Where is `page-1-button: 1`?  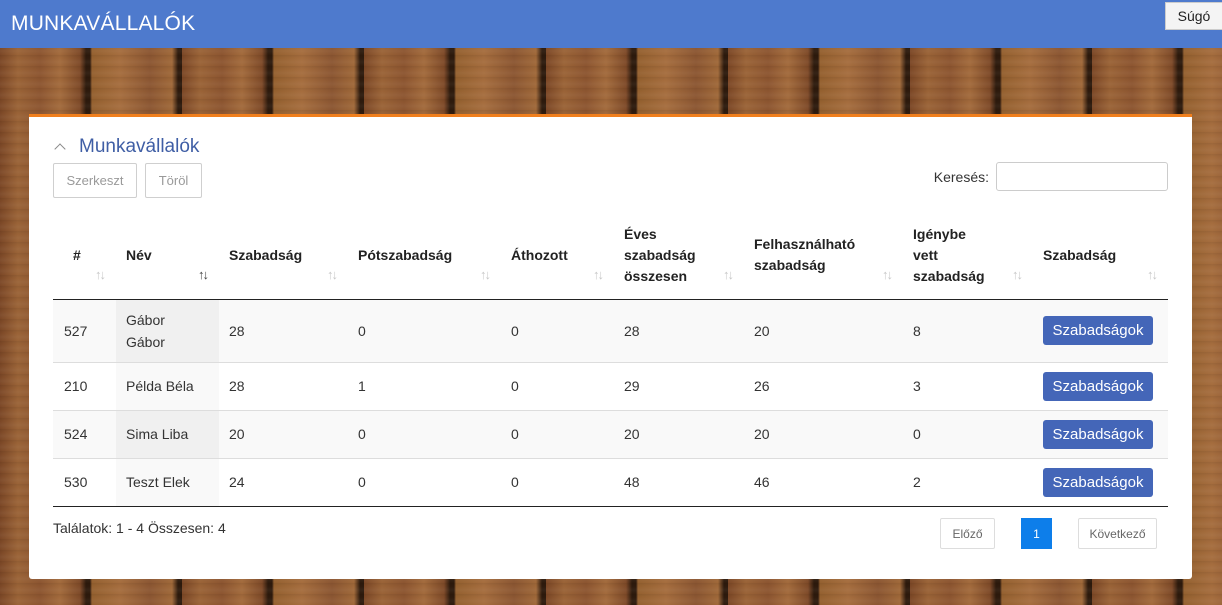 page-1-button: 1 is located at coordinates (1036, 533).